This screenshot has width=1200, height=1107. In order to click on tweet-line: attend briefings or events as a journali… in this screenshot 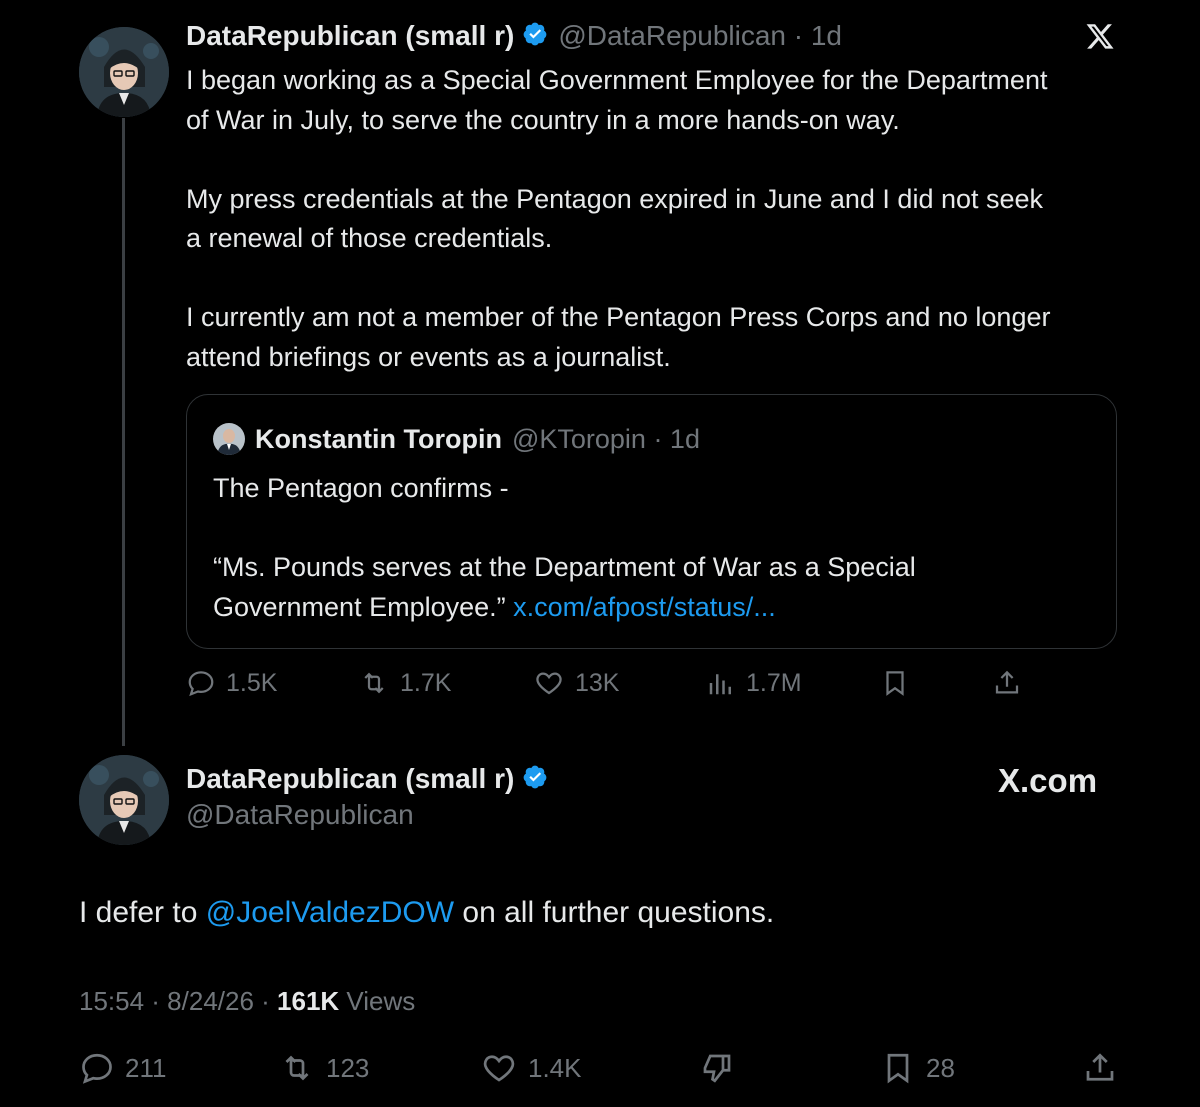, I will do `click(428, 356)`.